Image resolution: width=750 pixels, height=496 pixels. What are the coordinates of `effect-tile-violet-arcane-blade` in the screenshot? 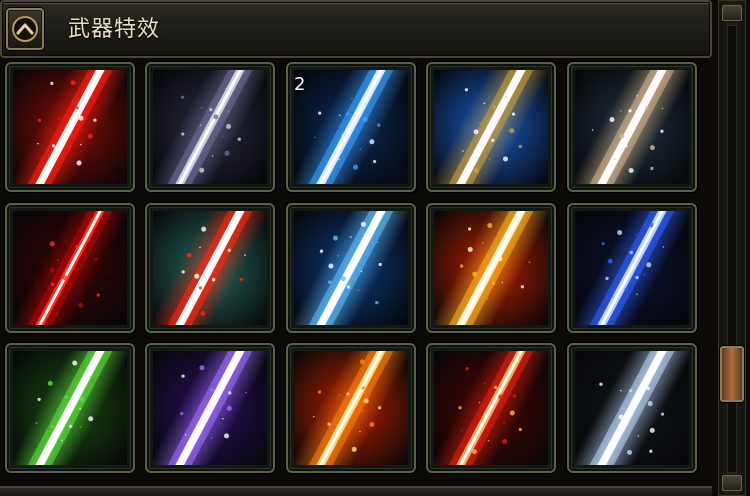 It's located at (210, 408).